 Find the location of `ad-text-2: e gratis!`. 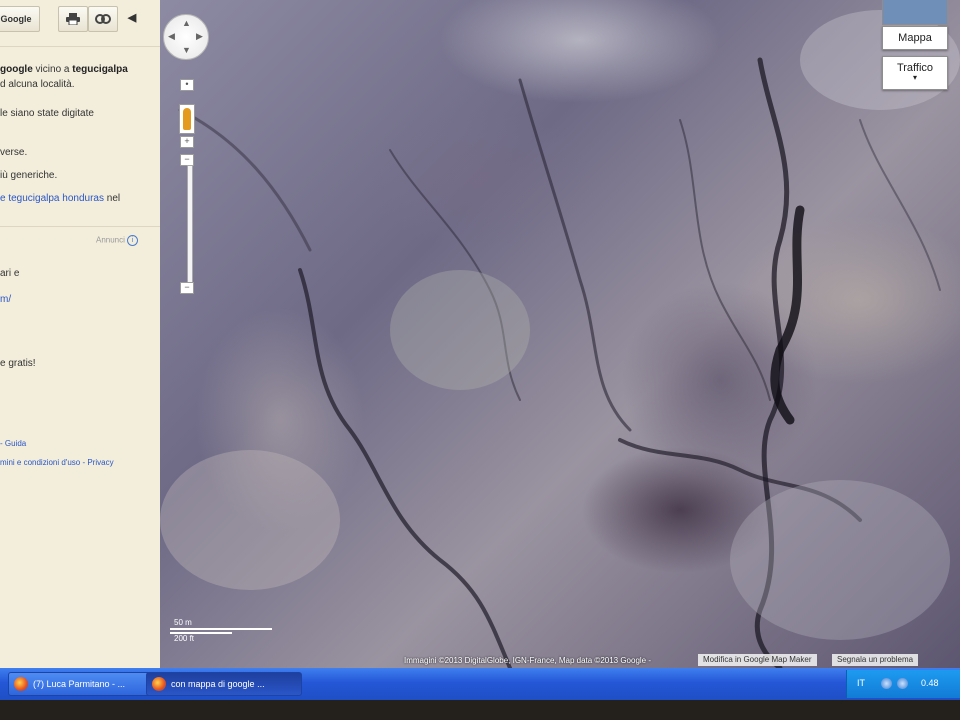

ad-text-2: e gratis! is located at coordinates (18, 363).